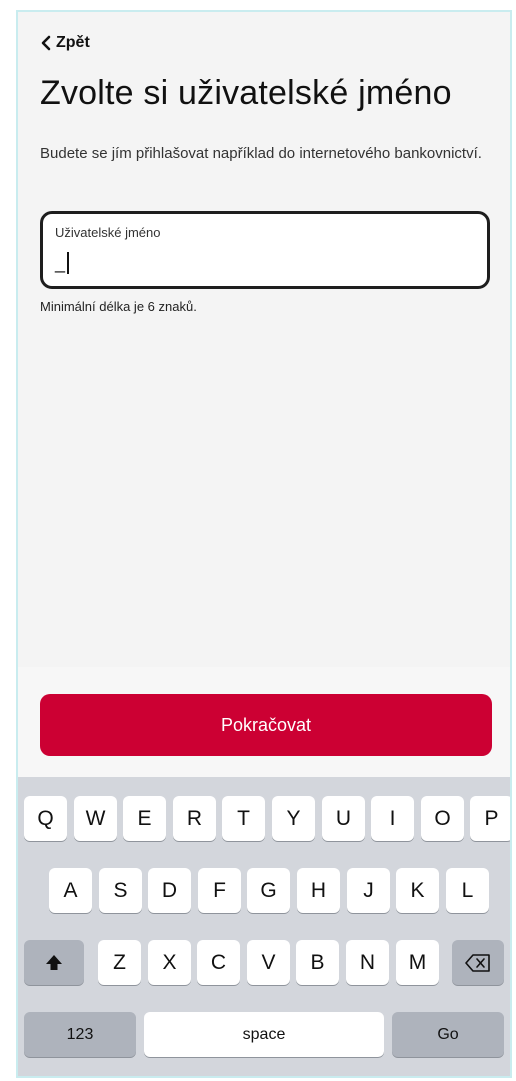 Image resolution: width=516 pixels, height=1081 pixels. What do you see at coordinates (265, 250) in the screenshot?
I see `username-field: Uživatelské jméno _` at bounding box center [265, 250].